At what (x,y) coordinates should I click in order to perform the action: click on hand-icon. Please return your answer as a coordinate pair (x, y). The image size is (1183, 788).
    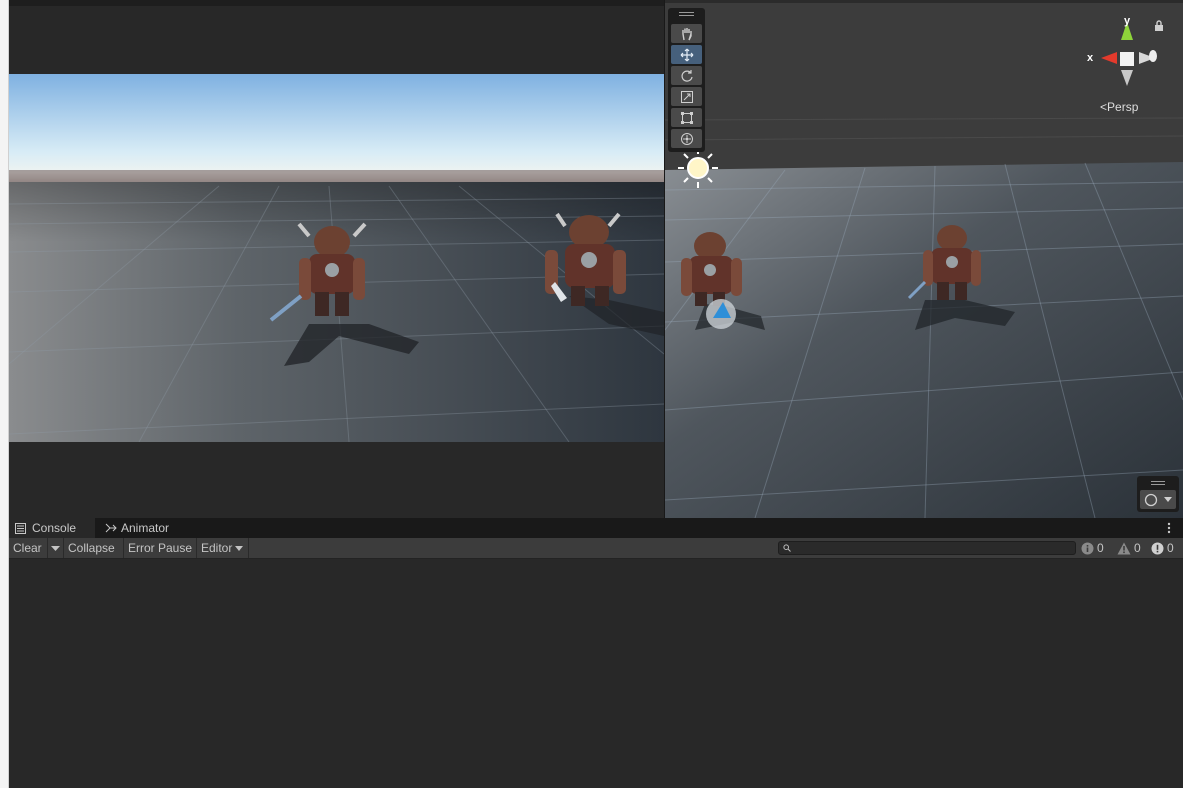
    Looking at the image, I should click on (686, 33).